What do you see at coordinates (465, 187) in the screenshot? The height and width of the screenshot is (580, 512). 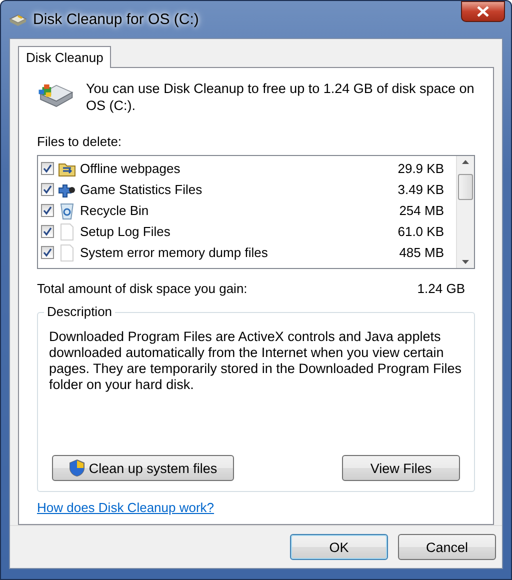 I see `scroll-thumb` at bounding box center [465, 187].